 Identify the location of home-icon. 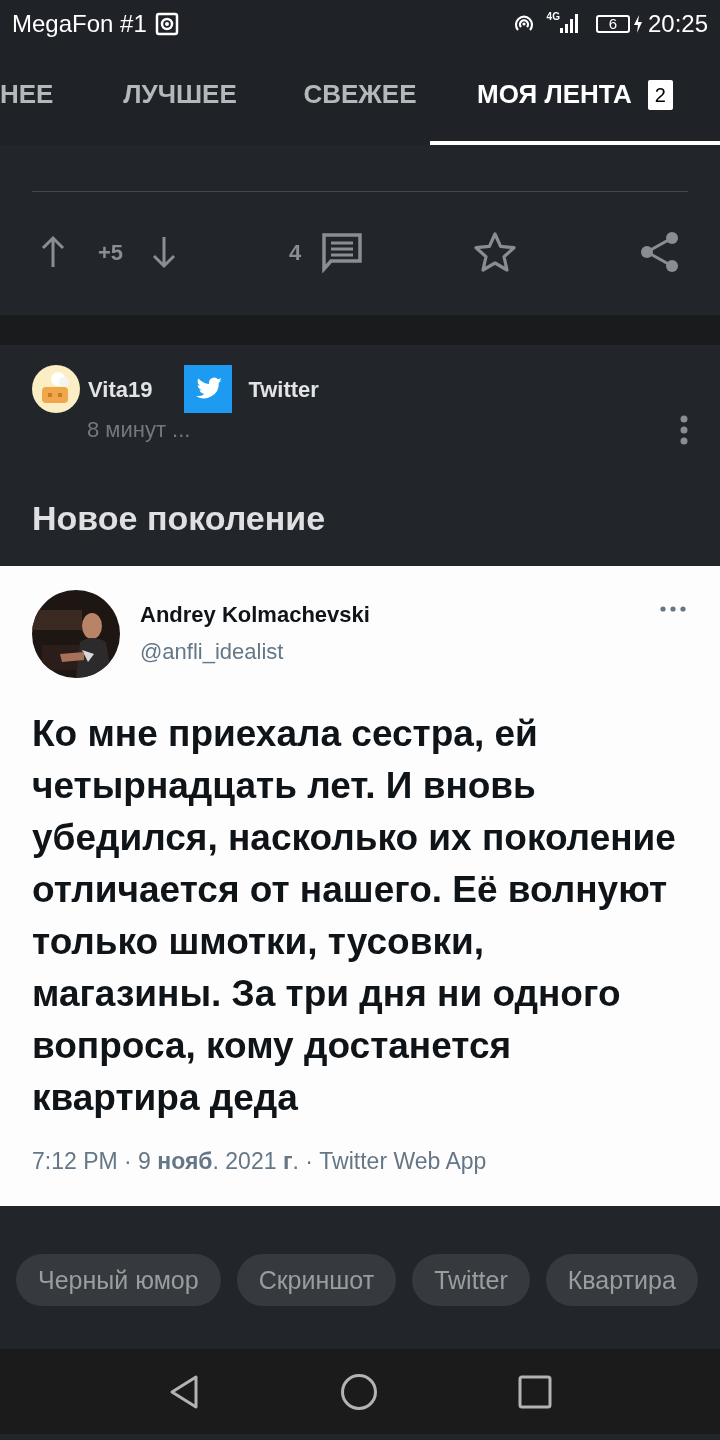
(359, 1391).